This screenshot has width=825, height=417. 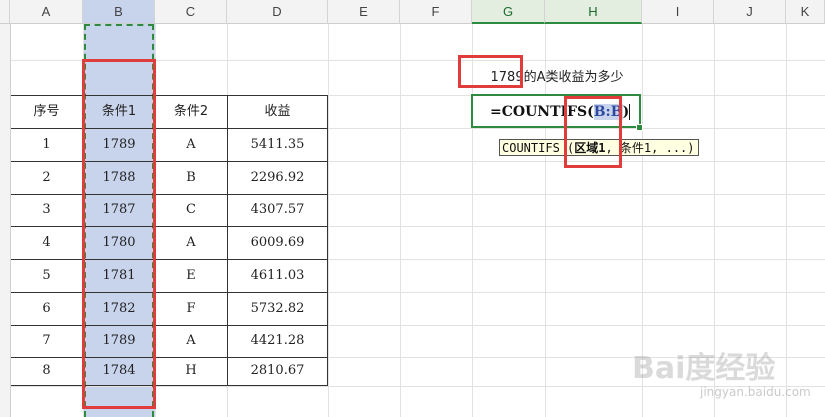 I want to click on table-cell: 6009.69, so click(x=277, y=242).